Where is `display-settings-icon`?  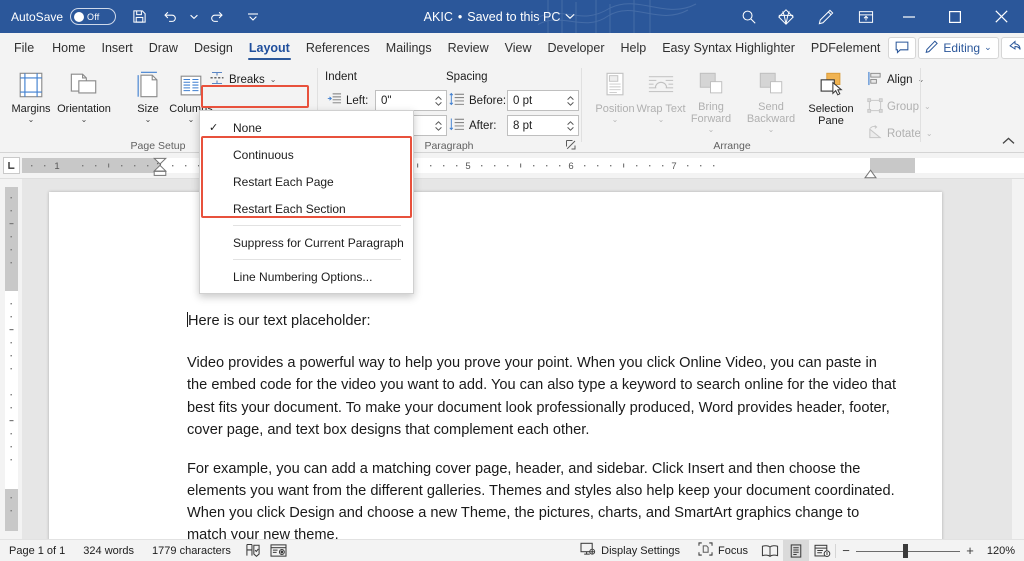
display-settings-icon is located at coordinates (588, 550).